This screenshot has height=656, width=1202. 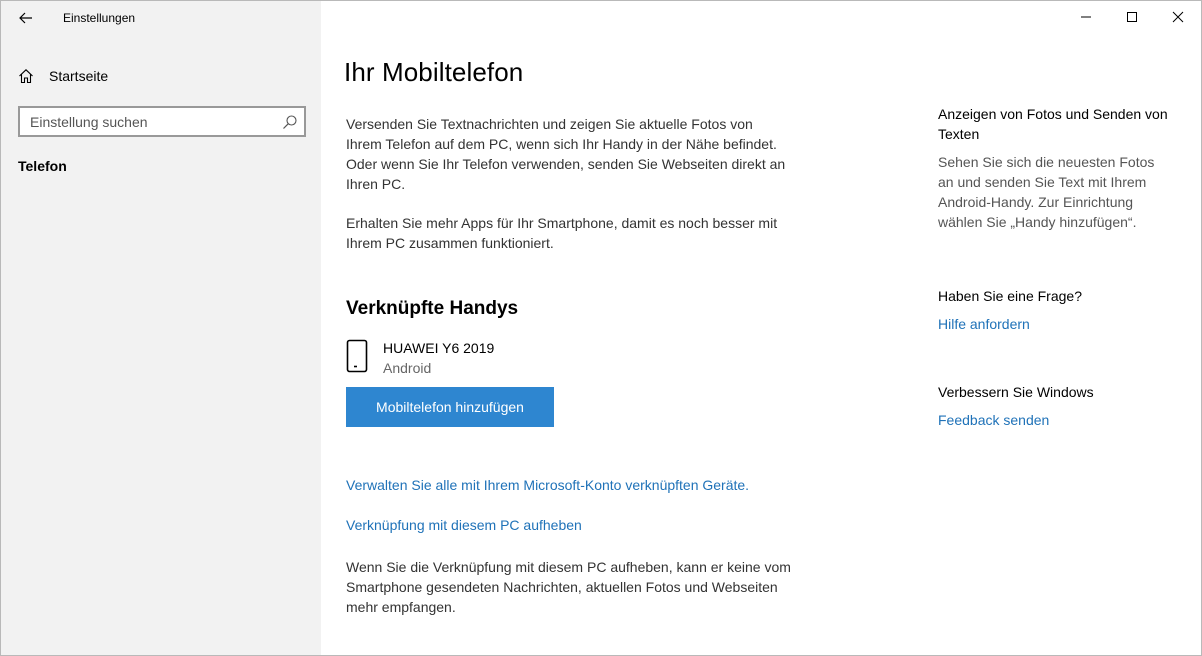 What do you see at coordinates (79, 76) in the screenshot?
I see `sidebar-item-home-label: Startseite` at bounding box center [79, 76].